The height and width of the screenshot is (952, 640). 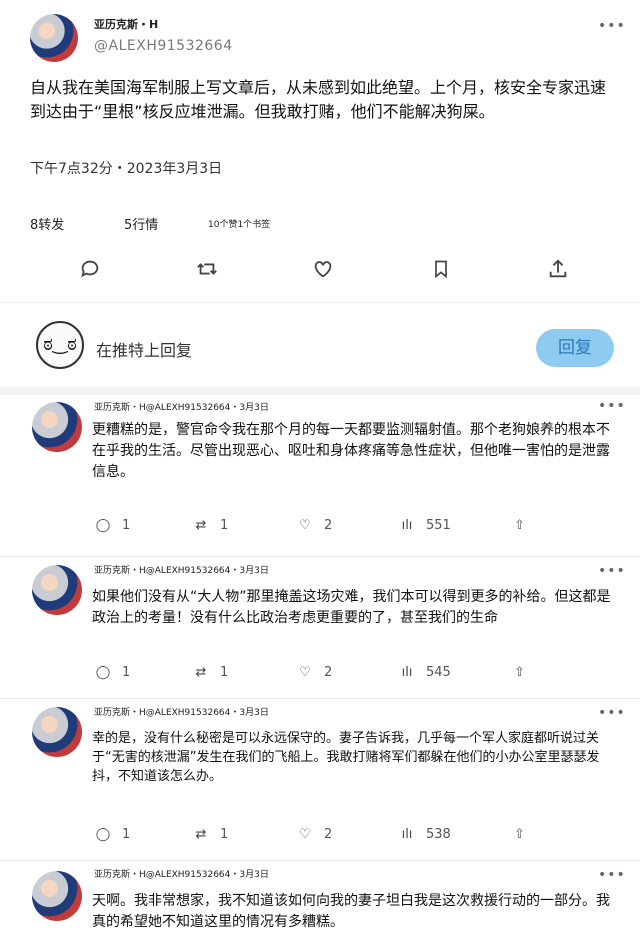 I want to click on view-count: ılı 545, so click(x=424, y=672).